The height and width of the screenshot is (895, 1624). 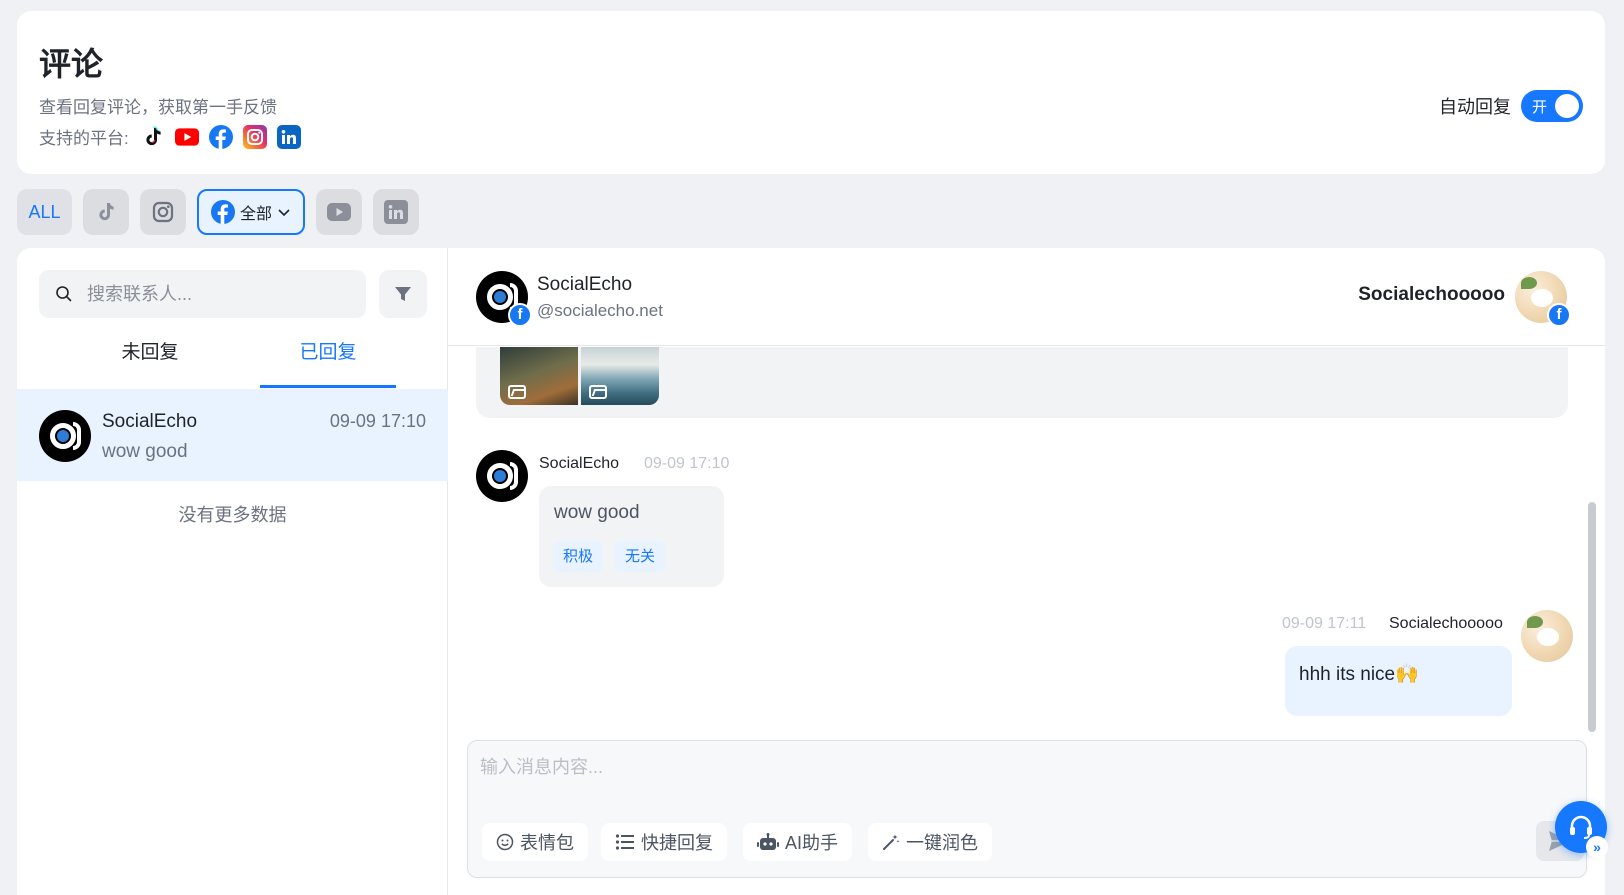 I want to click on ai-assistant-button: AI助手, so click(x=798, y=842).